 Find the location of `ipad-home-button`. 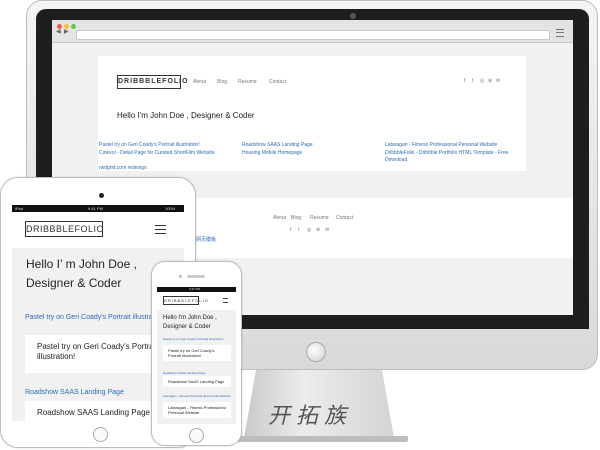

ipad-home-button is located at coordinates (100, 434).